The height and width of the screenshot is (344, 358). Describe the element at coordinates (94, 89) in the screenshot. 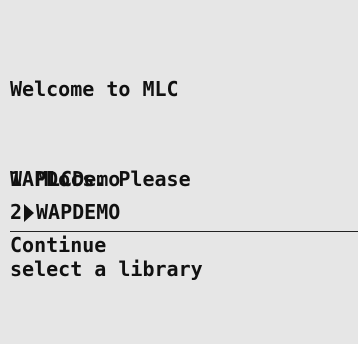

I see `welcome-line-1: Welcome to MLC` at that location.